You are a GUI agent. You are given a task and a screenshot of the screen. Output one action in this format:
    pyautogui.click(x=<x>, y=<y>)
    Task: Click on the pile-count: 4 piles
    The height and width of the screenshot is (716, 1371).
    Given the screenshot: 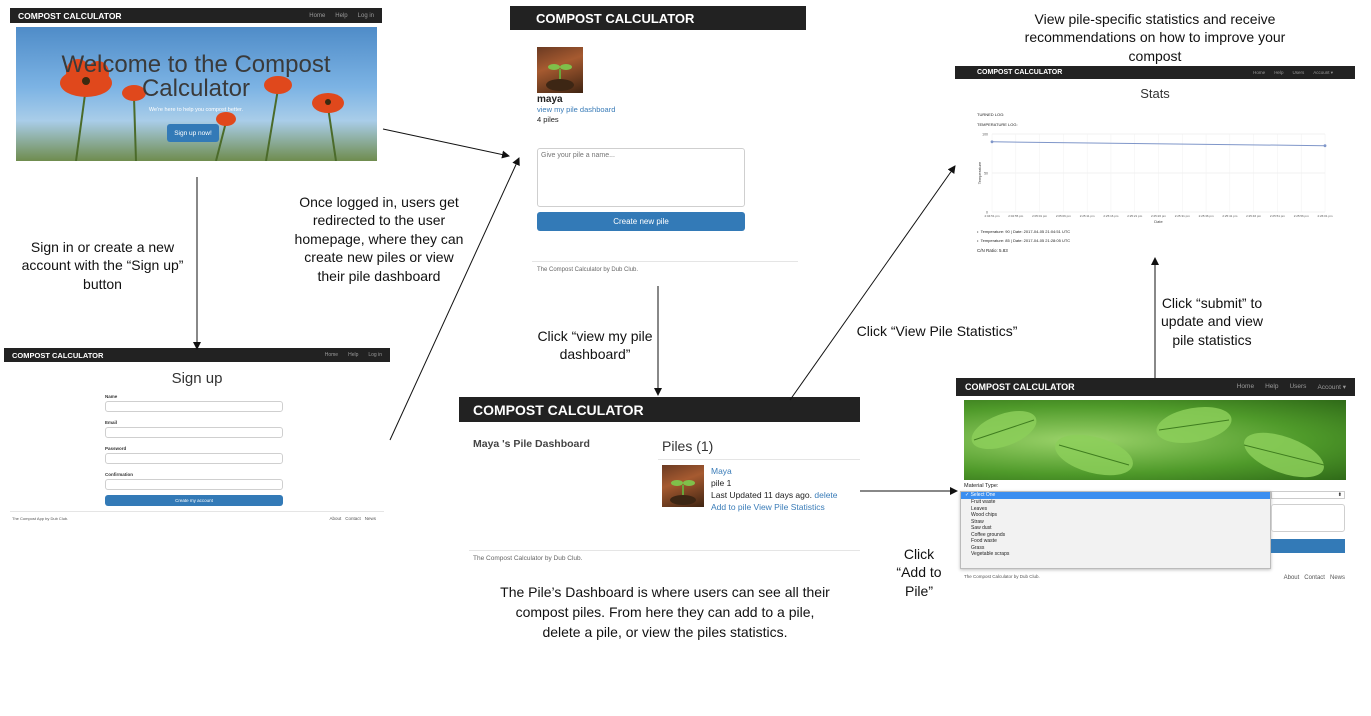 What is the action you would take?
    pyautogui.click(x=548, y=119)
    